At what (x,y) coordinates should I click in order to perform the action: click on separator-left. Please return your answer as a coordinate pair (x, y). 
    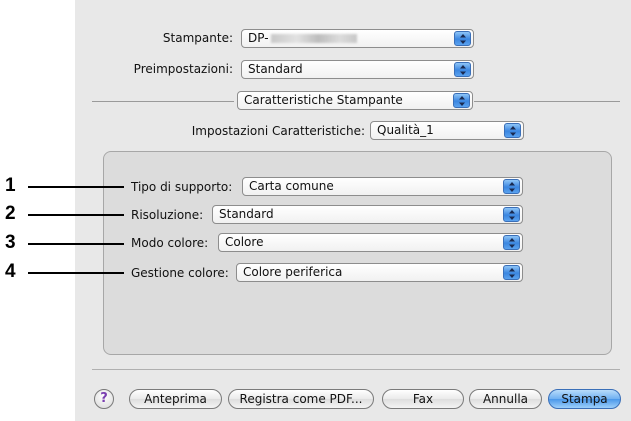
    Looking at the image, I should click on (163, 101).